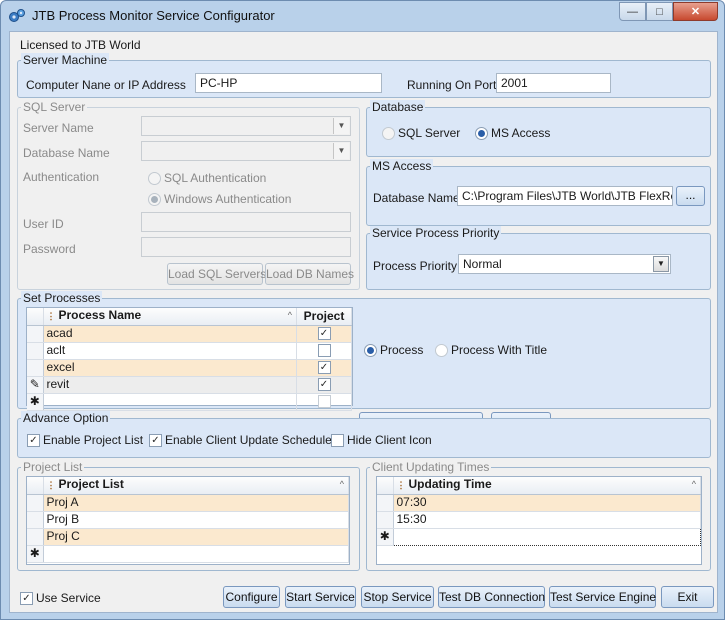  Describe the element at coordinates (547, 503) in the screenshot. I see `time-cell: 07:30` at that location.